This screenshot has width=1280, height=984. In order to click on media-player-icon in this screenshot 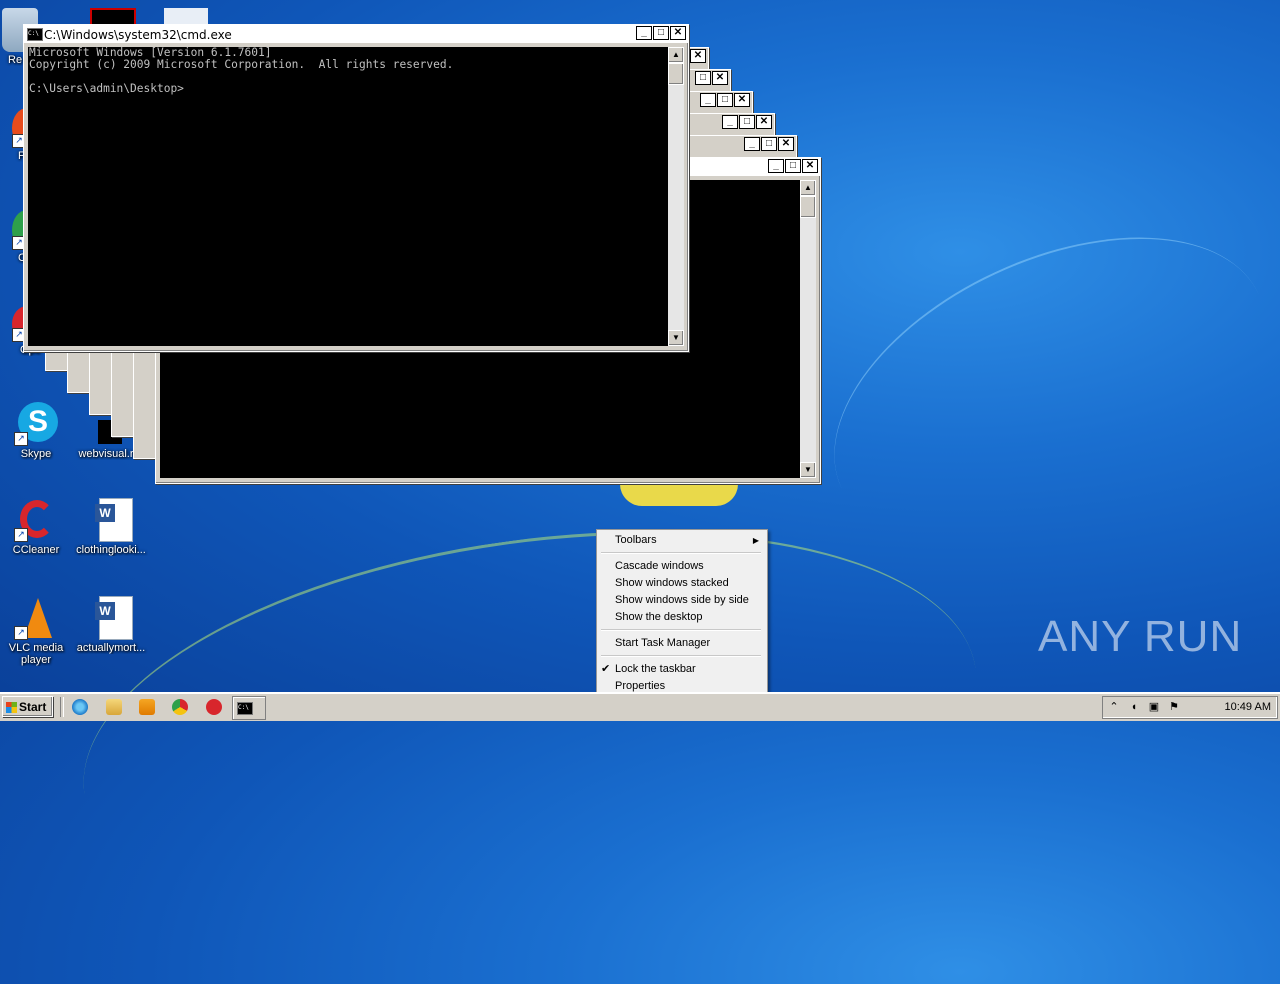, I will do `click(147, 707)`.